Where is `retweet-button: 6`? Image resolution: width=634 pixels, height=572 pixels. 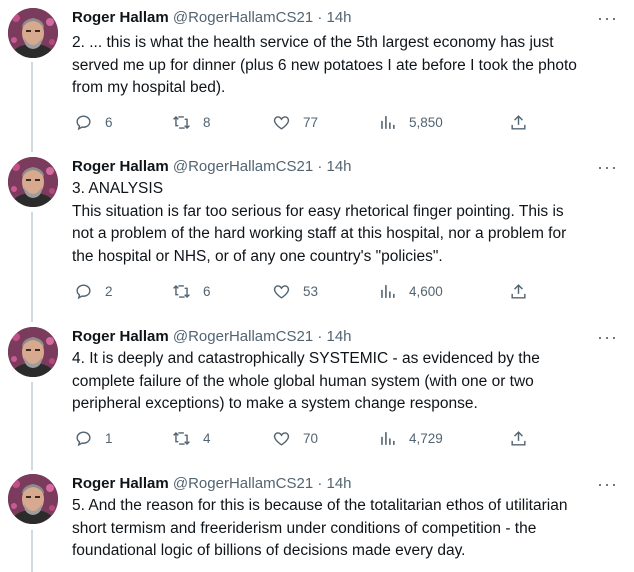 retweet-button: 6 is located at coordinates (191, 291).